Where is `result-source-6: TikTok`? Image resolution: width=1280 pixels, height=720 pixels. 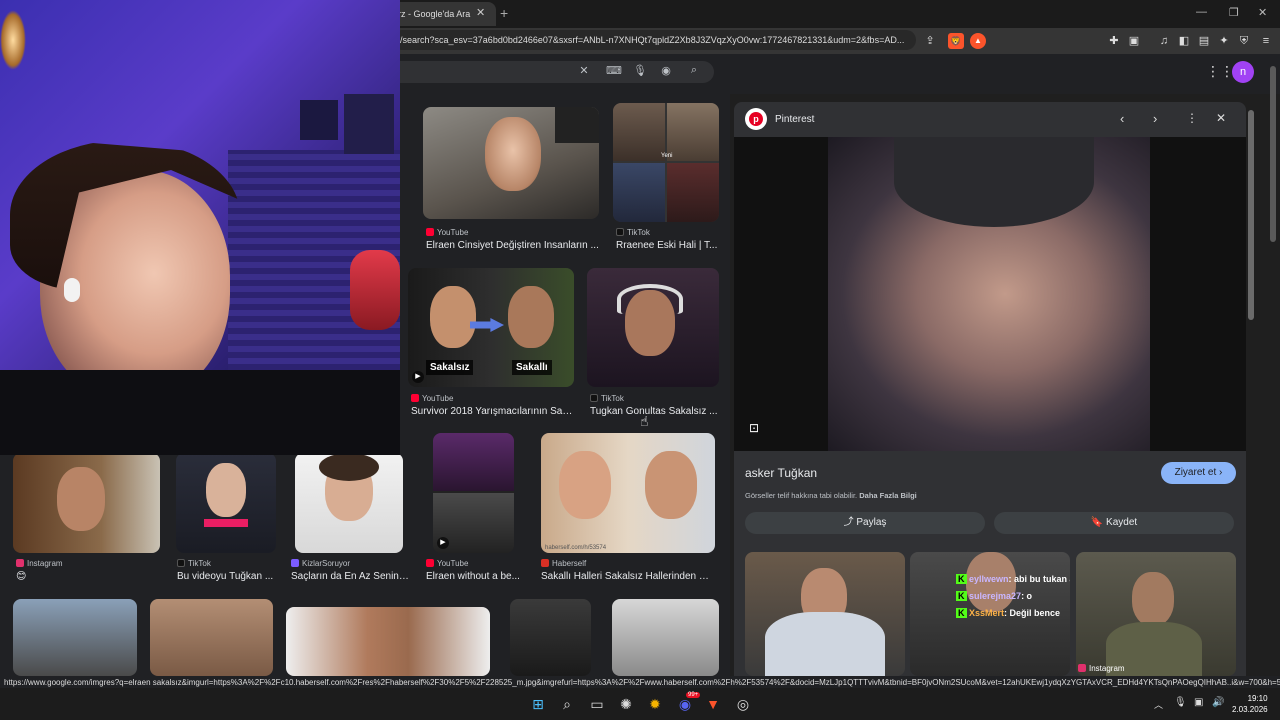 result-source-6: TikTok is located at coordinates (194, 563).